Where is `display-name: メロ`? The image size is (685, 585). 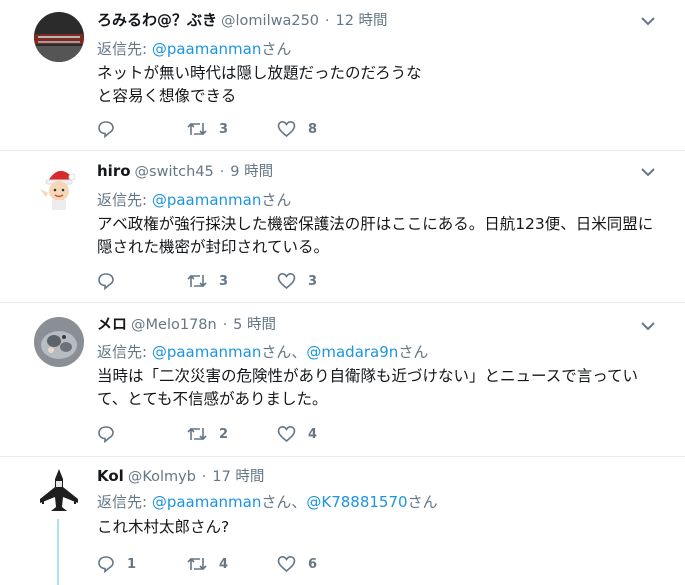 display-name: メロ is located at coordinates (112, 323).